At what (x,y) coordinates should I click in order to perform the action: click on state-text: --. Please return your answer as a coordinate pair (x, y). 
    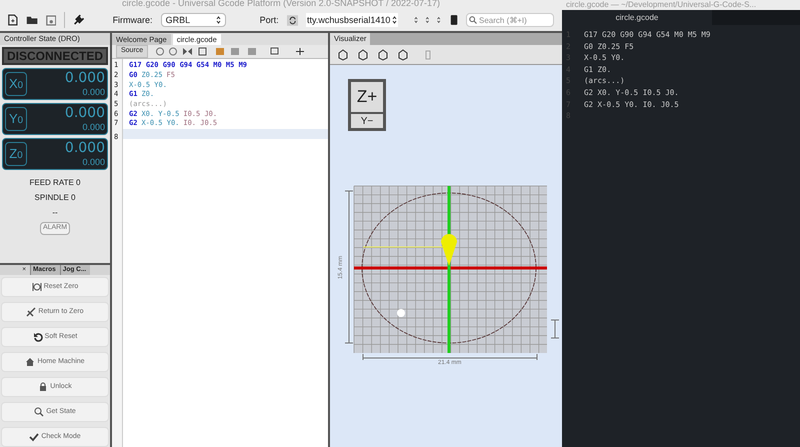
    Looking at the image, I should click on (55, 213).